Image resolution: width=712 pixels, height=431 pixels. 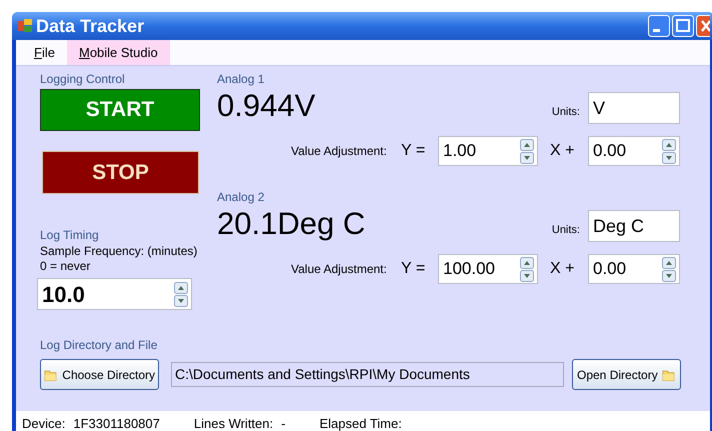 I want to click on window-title: Data Tracker, so click(x=90, y=26).